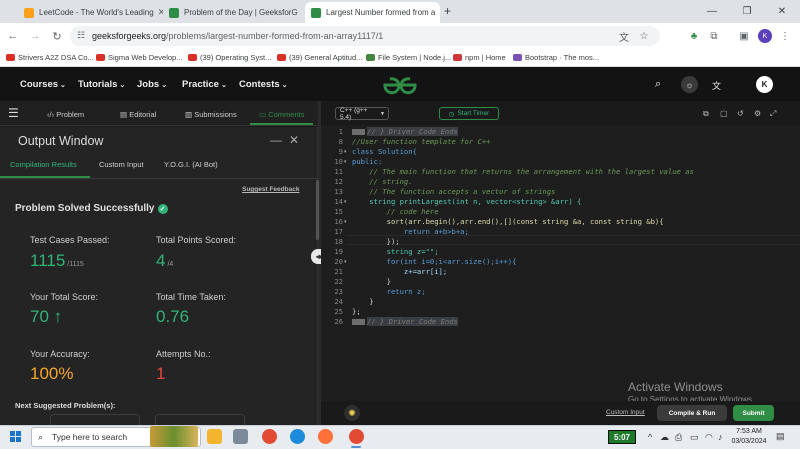  Describe the element at coordinates (121, 164) in the screenshot. I see `tab-custom-input: Custom Input` at that location.